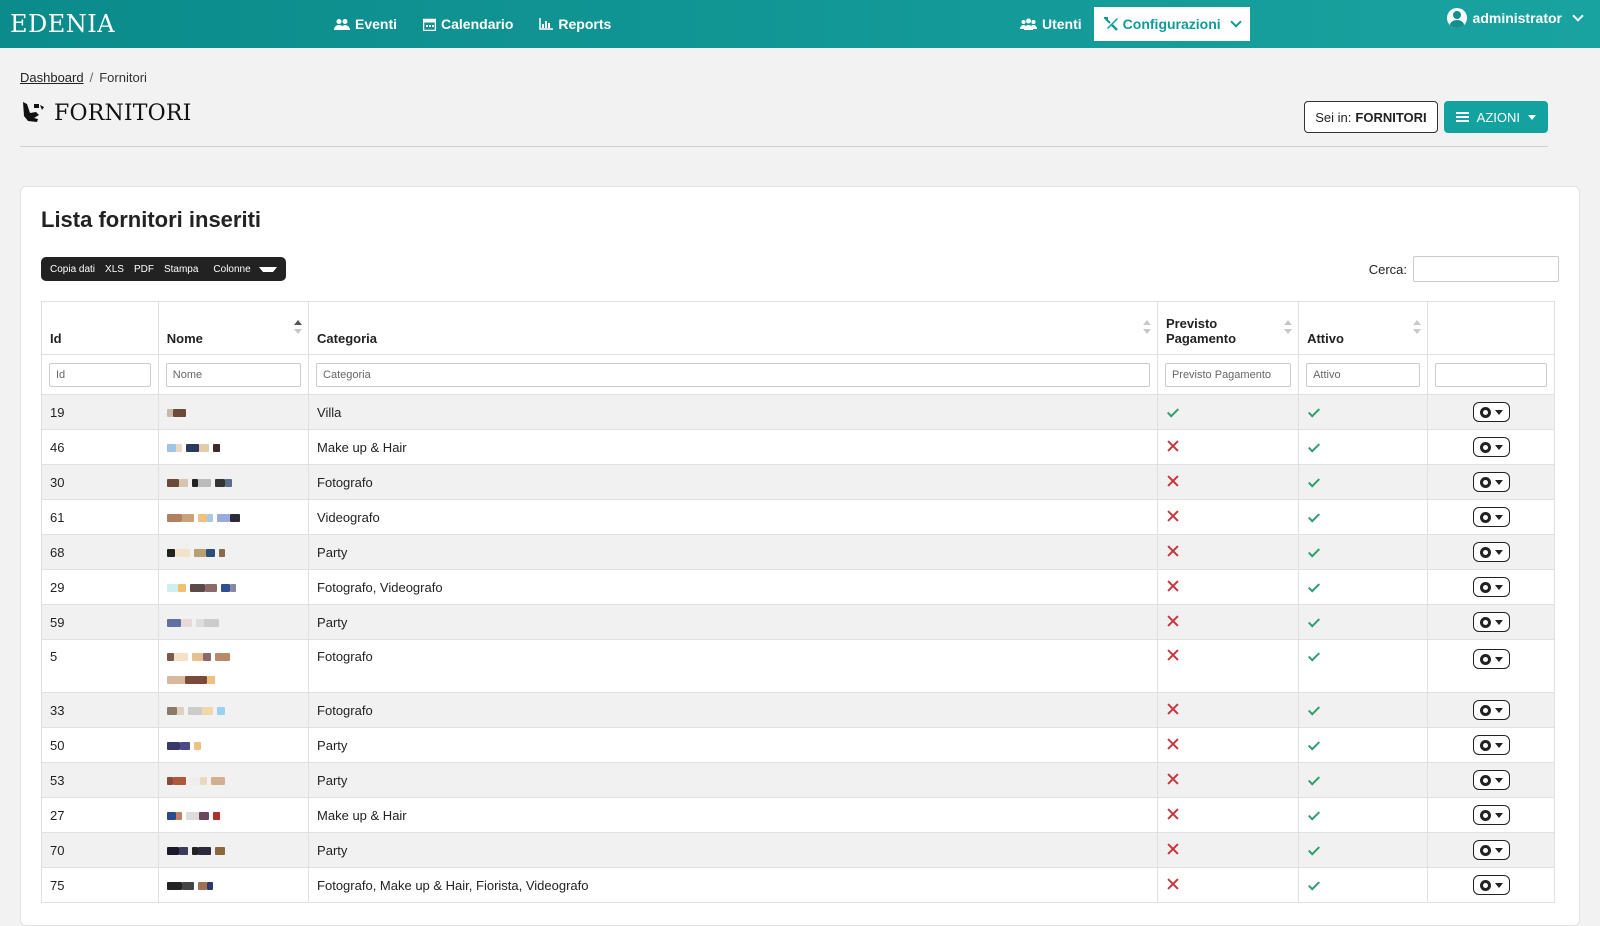  Describe the element at coordinates (798, 587) in the screenshot. I see `table-row: 29 Fotografo, Videografo` at that location.